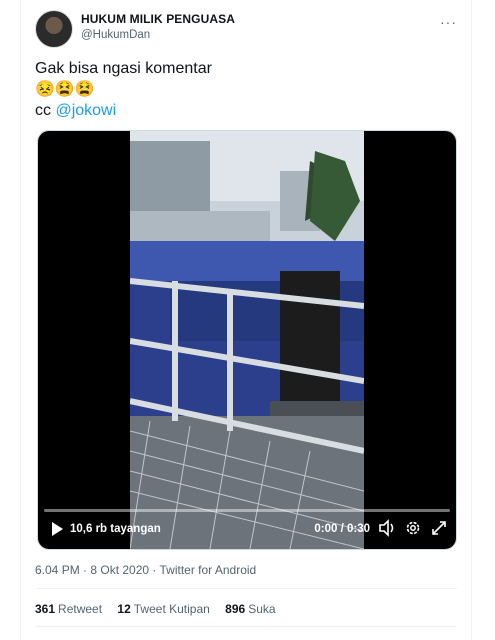 The width and height of the screenshot is (495, 640). I want to click on author-names: HUKUM MILIK PENGUASA @HukumDan, so click(158, 26).